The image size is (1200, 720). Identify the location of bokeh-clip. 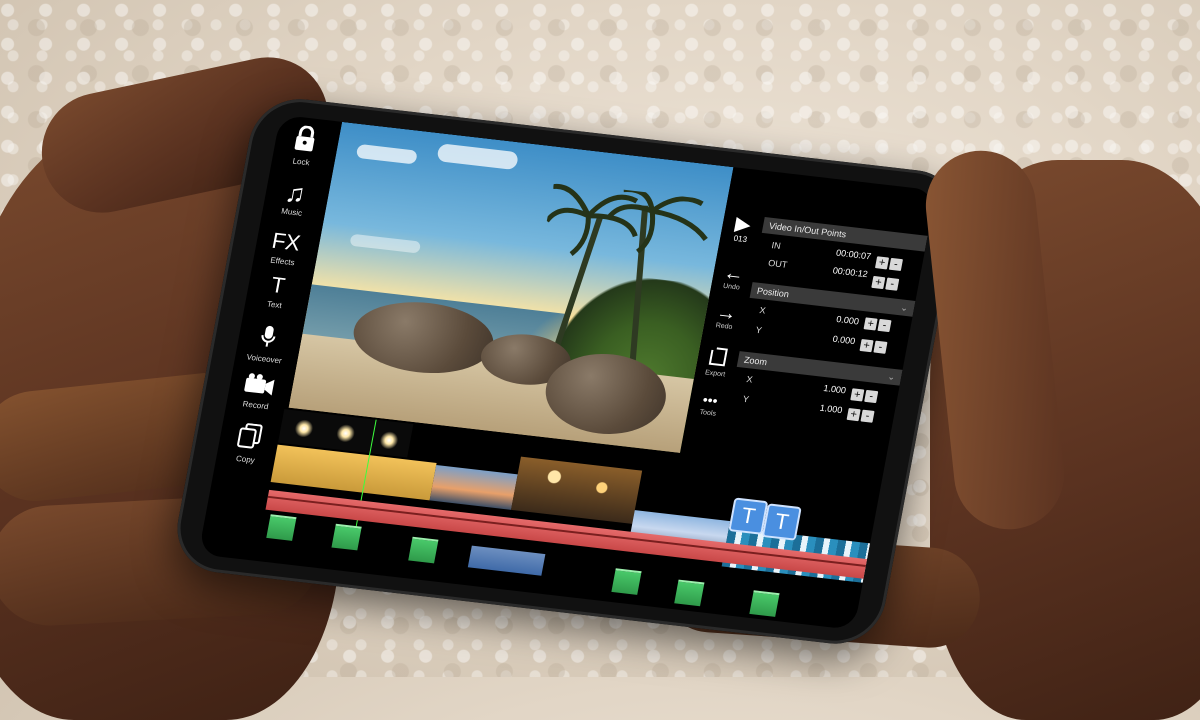
(577, 490).